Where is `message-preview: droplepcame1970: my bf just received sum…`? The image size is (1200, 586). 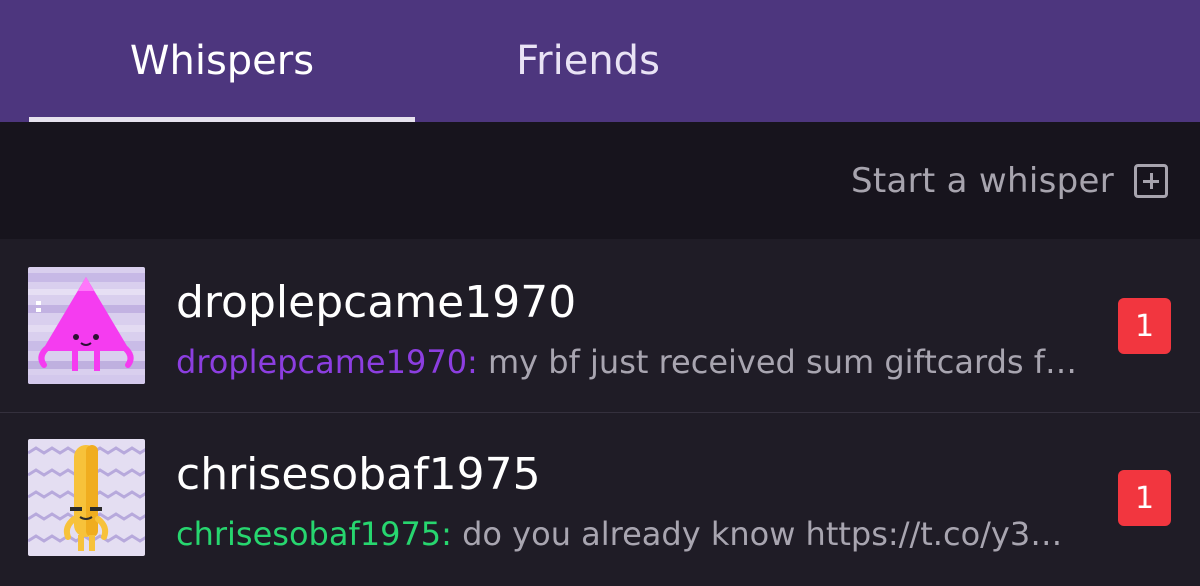
message-preview: droplepcame1970: my bf just received sum… is located at coordinates (636, 362).